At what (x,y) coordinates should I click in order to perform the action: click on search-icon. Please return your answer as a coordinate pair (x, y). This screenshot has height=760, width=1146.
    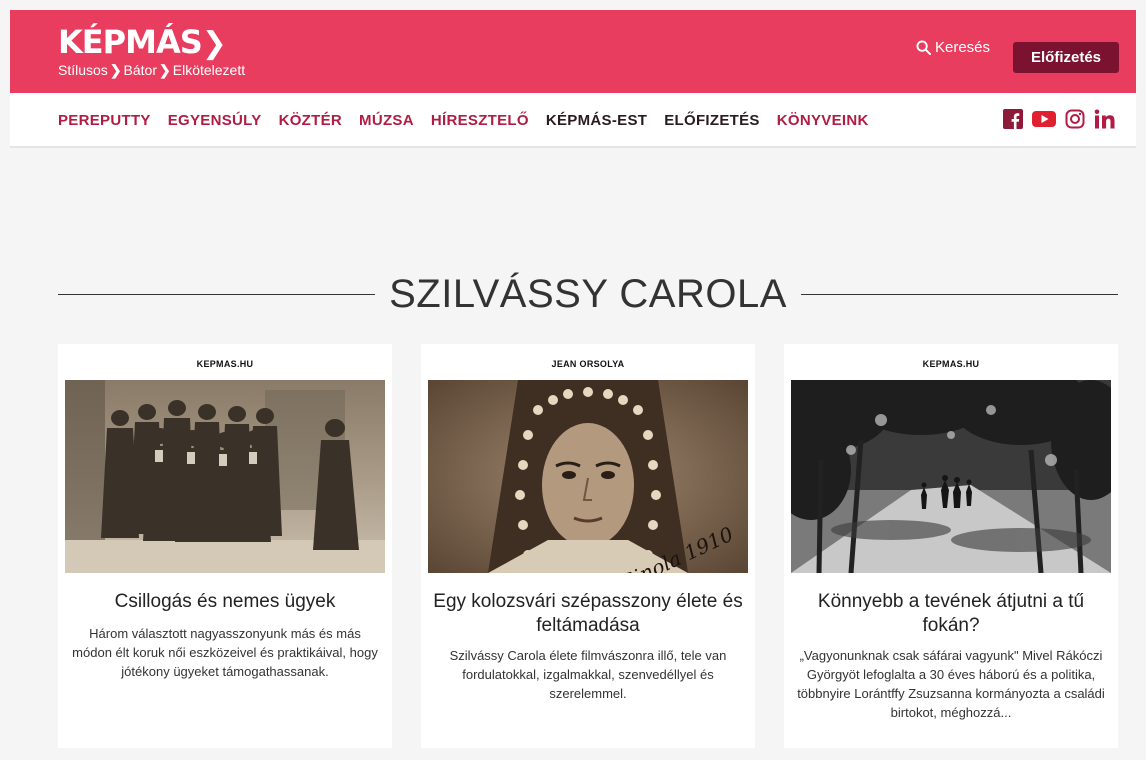
    Looking at the image, I should click on (923, 47).